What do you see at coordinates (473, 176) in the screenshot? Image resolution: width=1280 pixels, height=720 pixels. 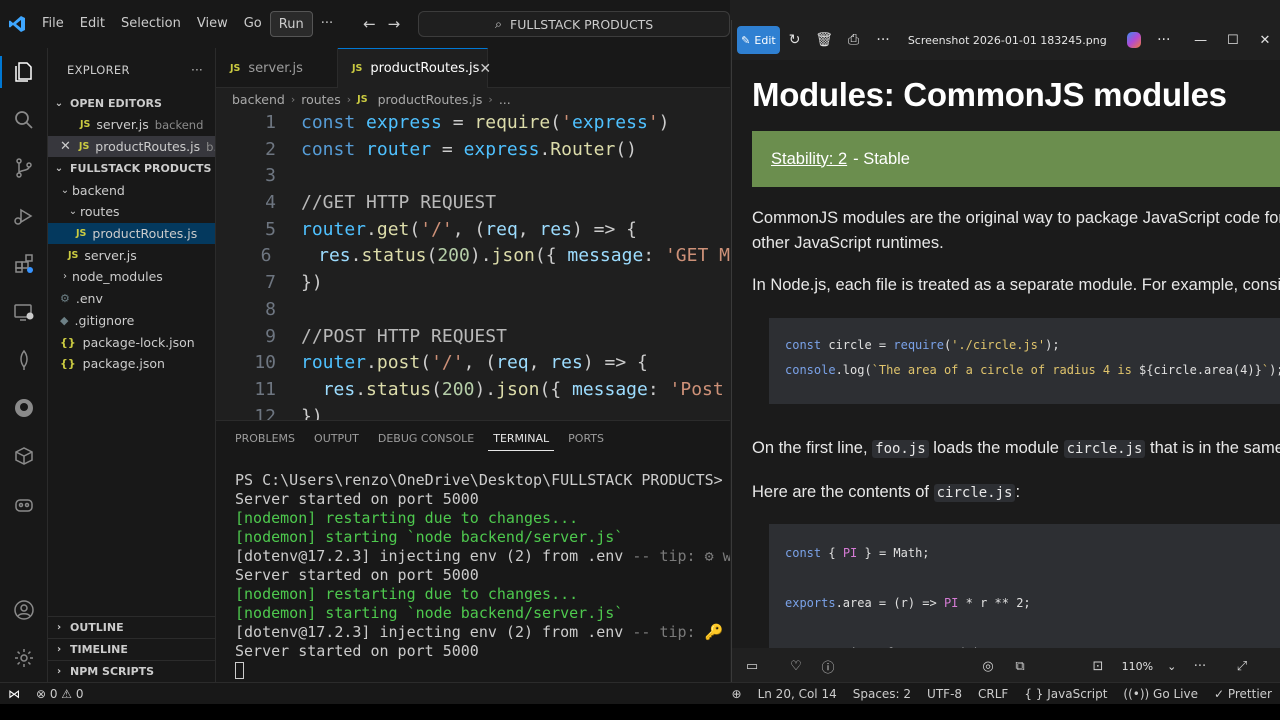 I see `code-line: 3` at bounding box center [473, 176].